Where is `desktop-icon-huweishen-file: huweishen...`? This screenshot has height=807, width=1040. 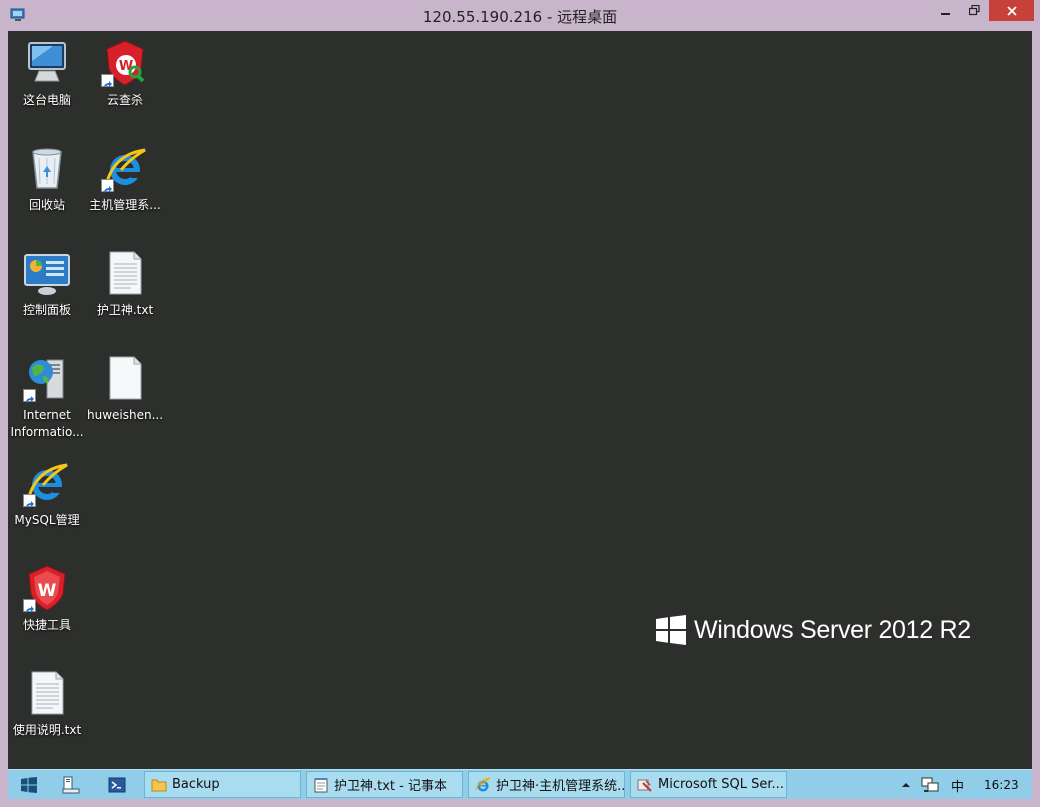
desktop-icon-huweishen-file: huweishen... is located at coordinates (125, 389).